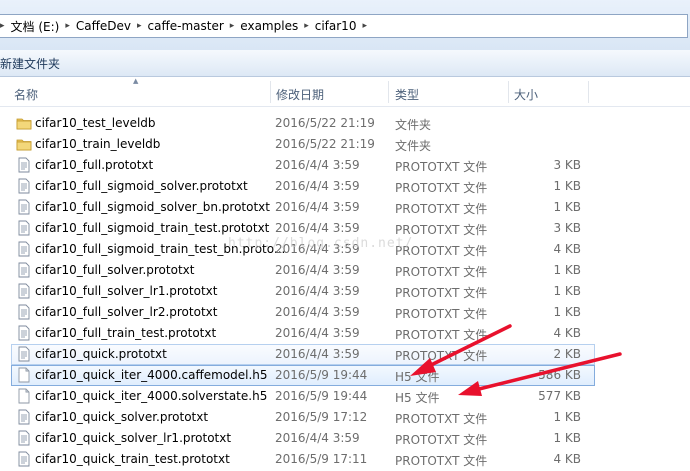 The height and width of the screenshot is (471, 690). Describe the element at coordinates (133, 438) in the screenshot. I see `file-name: cifar10_quick_solver_lr1.prototxt` at that location.